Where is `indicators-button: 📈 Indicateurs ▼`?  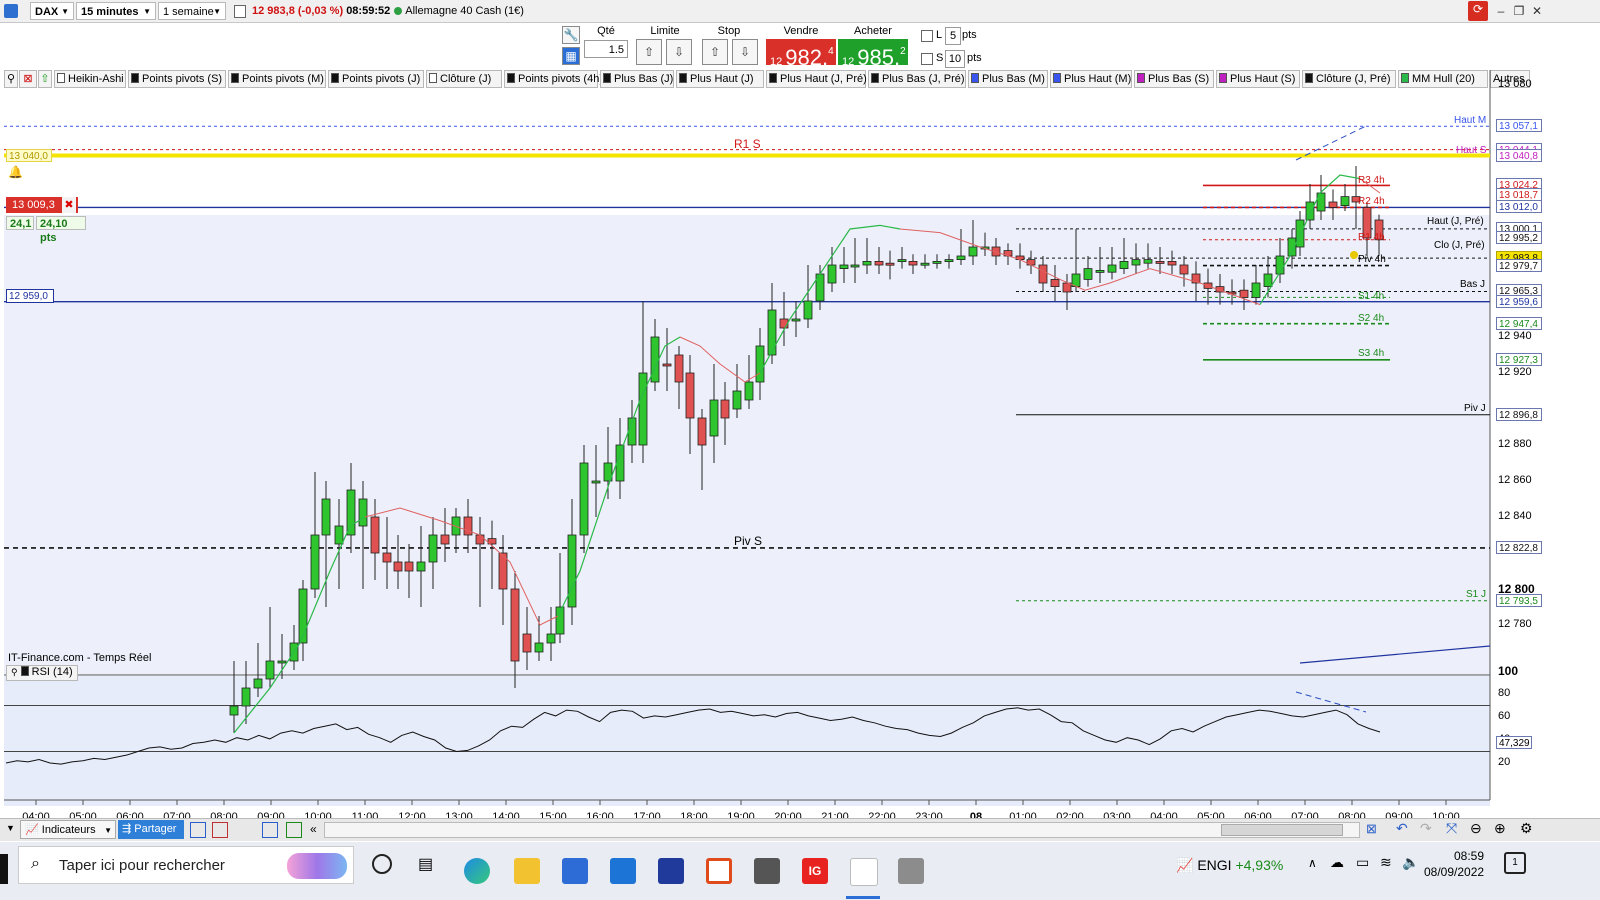 indicators-button: 📈 Indicateurs ▼ is located at coordinates (68, 829).